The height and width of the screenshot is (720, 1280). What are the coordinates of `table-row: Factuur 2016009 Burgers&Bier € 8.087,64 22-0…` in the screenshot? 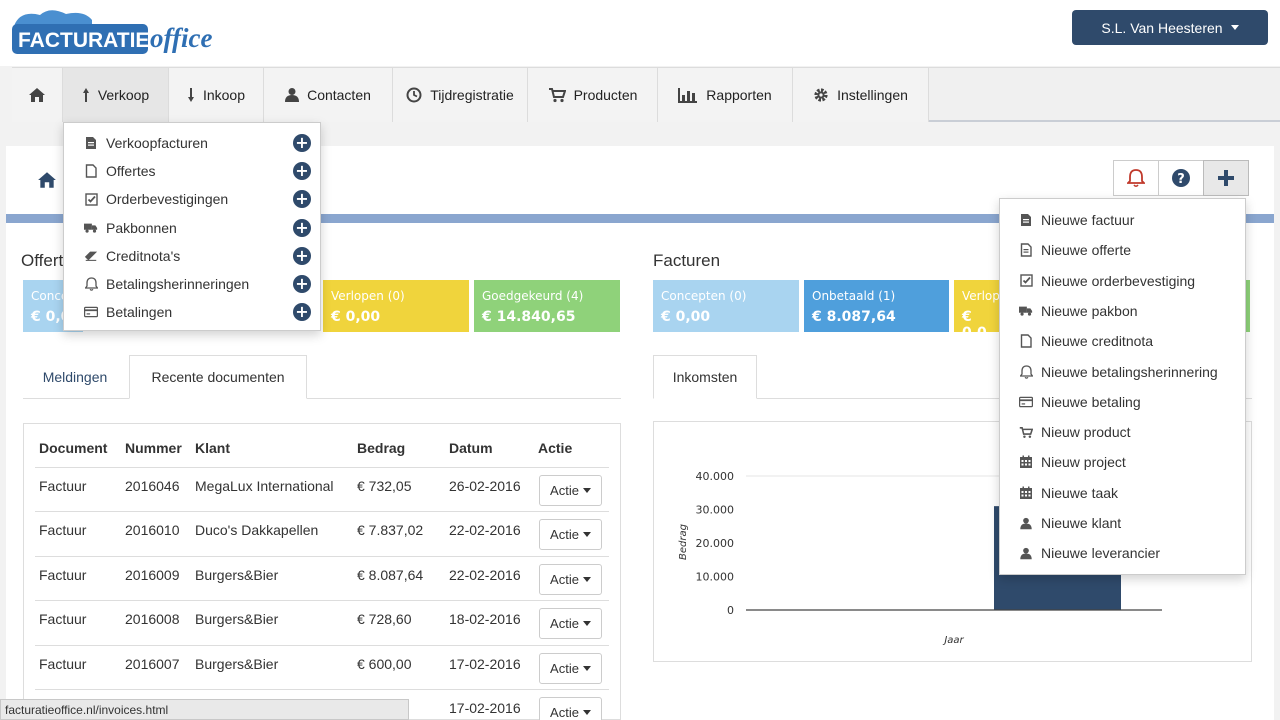 It's located at (322, 577).